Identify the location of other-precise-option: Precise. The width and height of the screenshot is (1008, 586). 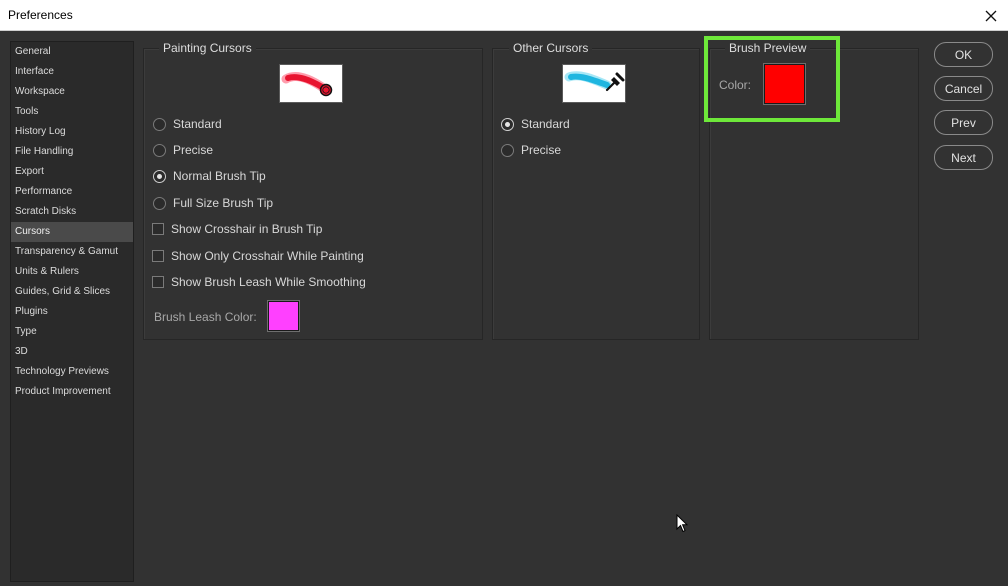
(531, 150).